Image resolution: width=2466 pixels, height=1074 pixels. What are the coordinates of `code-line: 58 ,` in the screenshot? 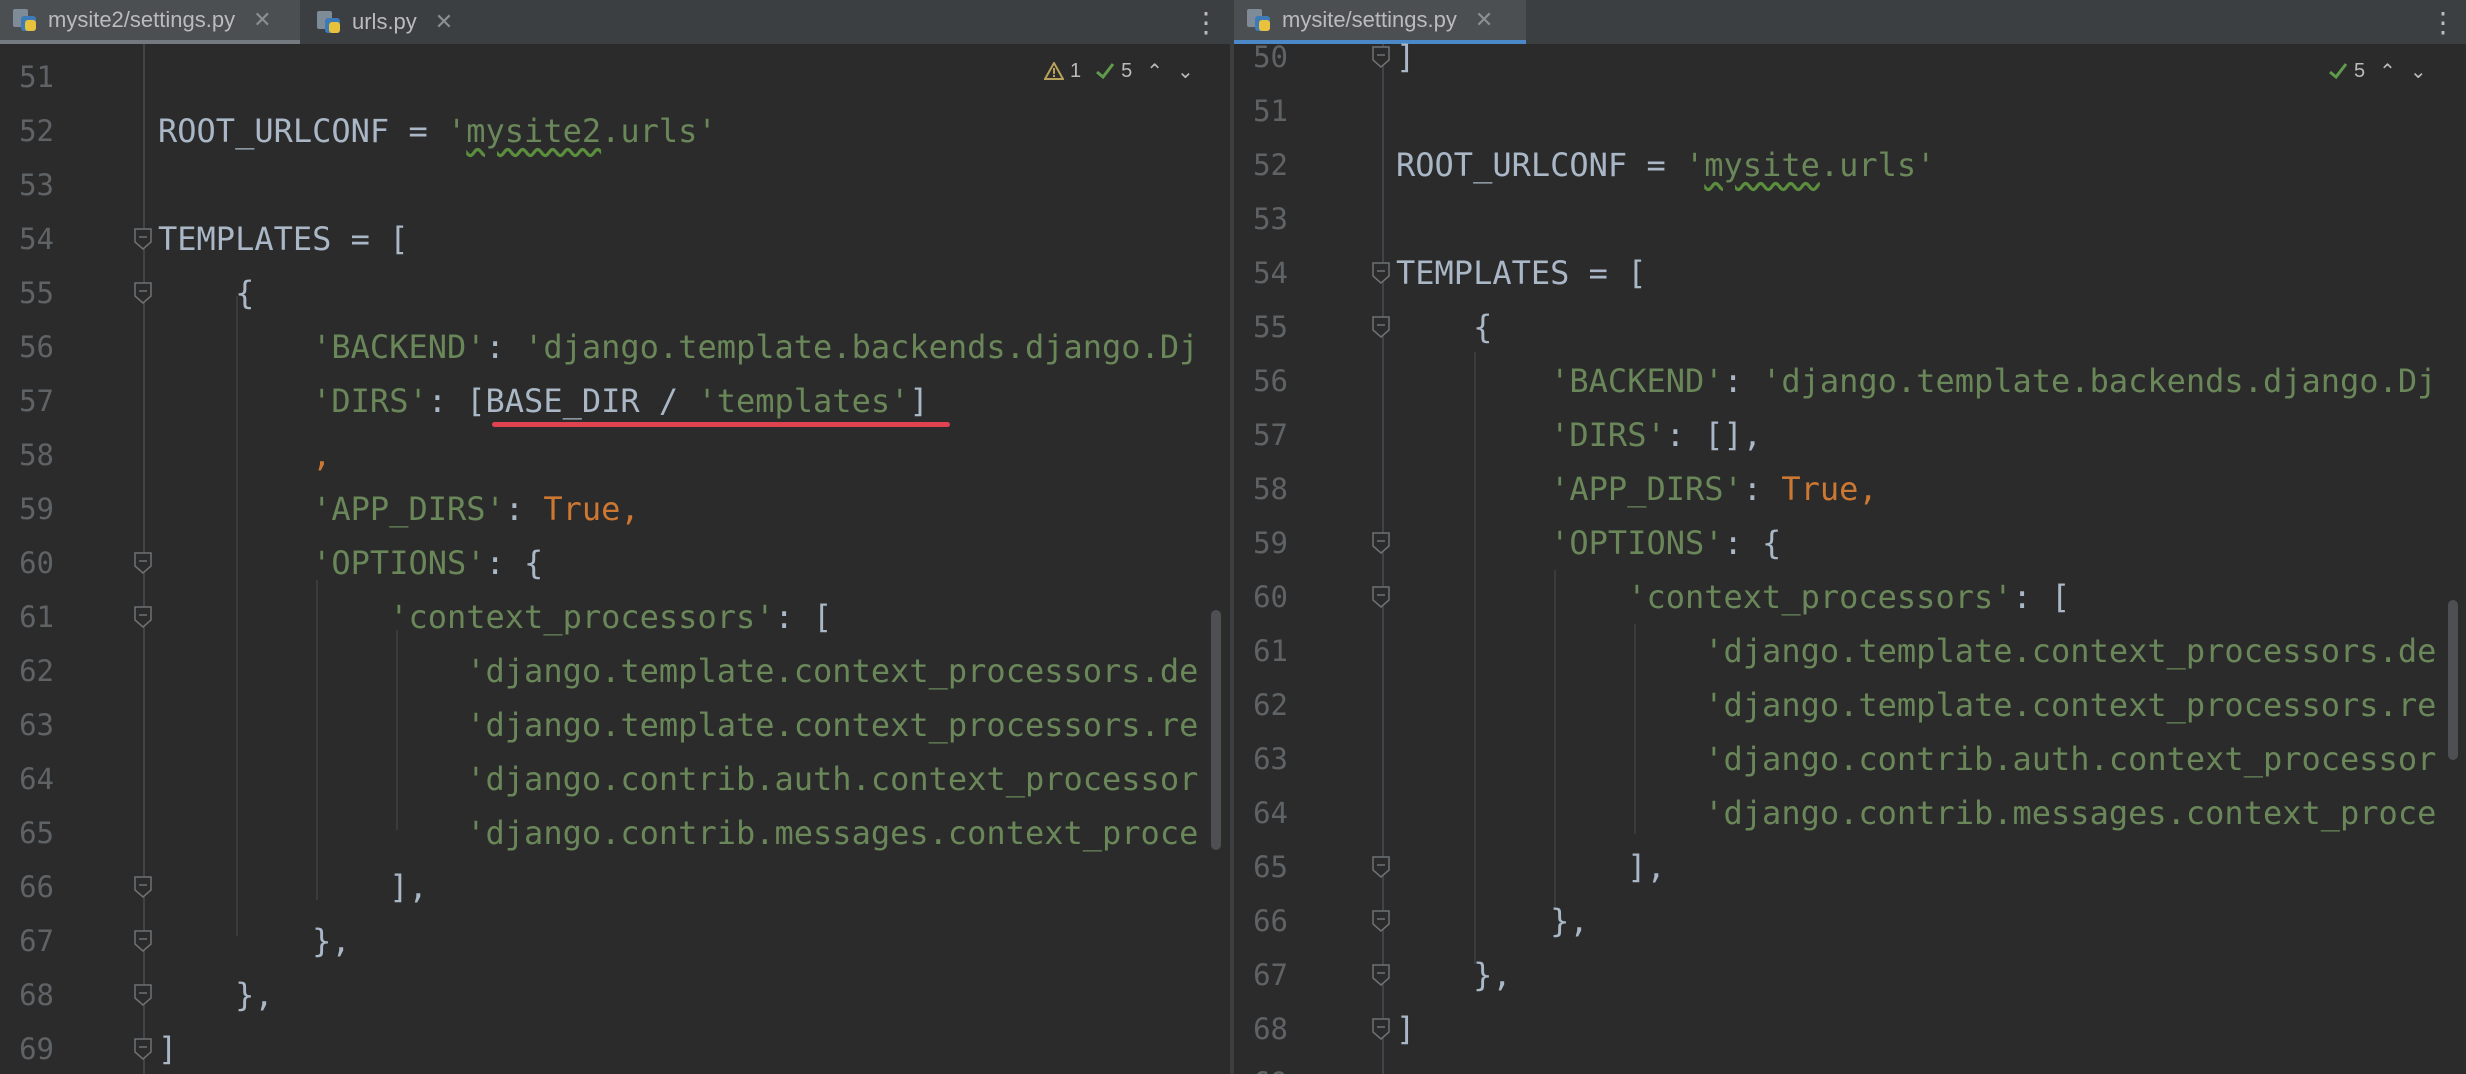 It's located at (615, 455).